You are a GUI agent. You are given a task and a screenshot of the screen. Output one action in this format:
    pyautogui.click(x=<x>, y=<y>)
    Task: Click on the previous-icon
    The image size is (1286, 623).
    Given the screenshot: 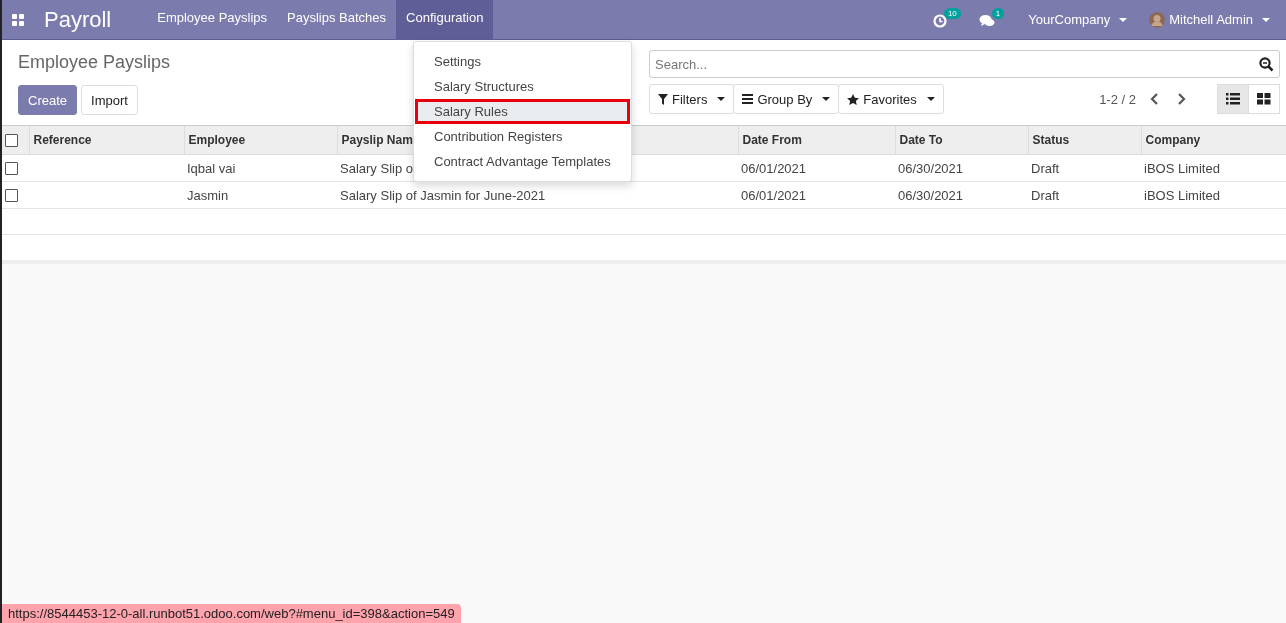 What is the action you would take?
    pyautogui.click(x=1154, y=99)
    